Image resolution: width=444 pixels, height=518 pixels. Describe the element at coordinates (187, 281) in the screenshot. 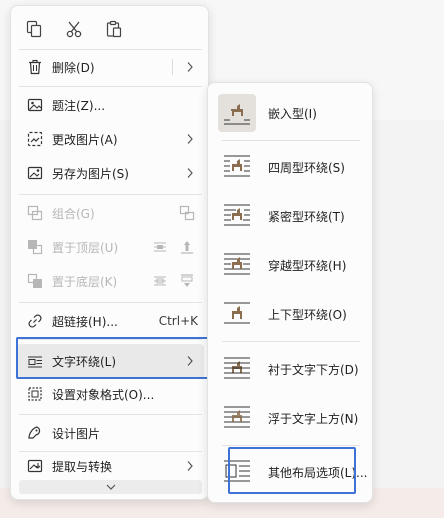

I see `align-bottom-icon` at that location.